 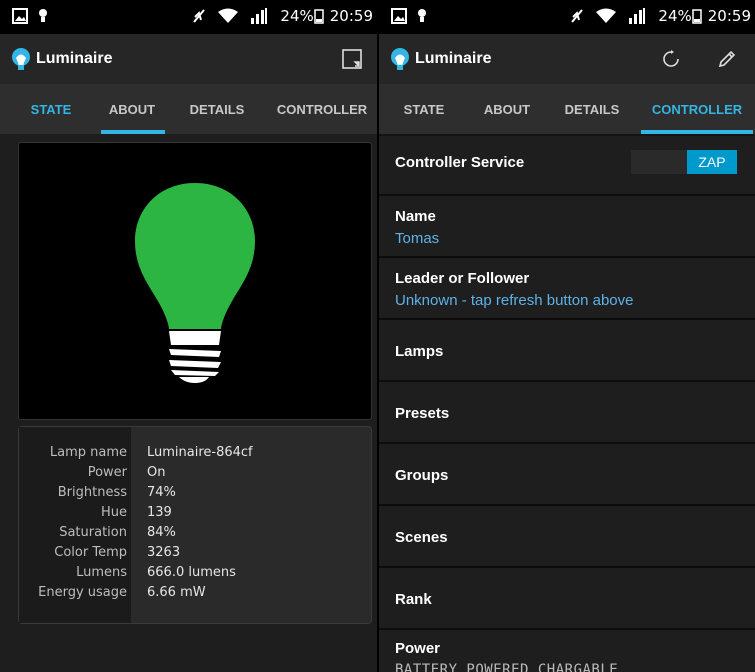 What do you see at coordinates (567, 537) in the screenshot?
I see `scenes-row: Scenes` at bounding box center [567, 537].